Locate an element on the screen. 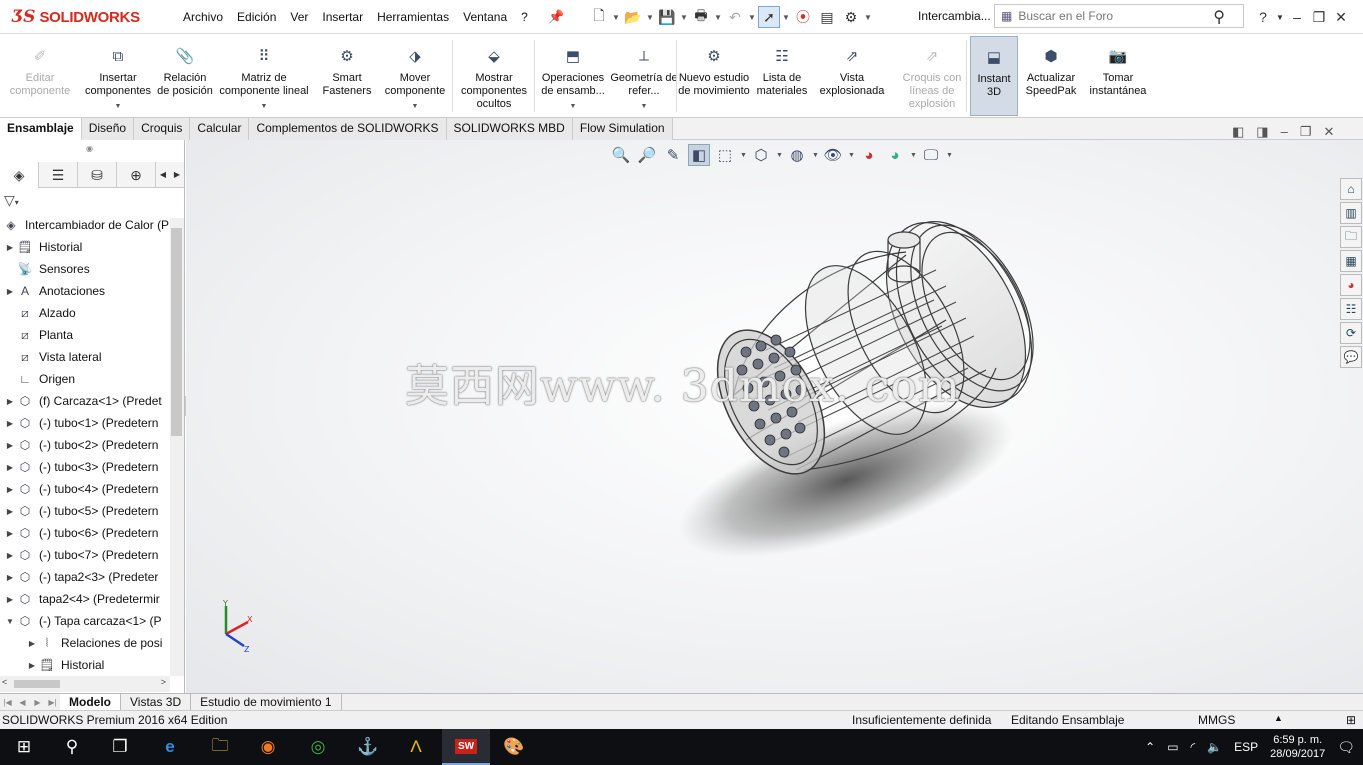 This screenshot has height=765, width=1363. tree-item: ▶ ⬡ (-) tubo<1> (Predetern is located at coordinates (81, 423).